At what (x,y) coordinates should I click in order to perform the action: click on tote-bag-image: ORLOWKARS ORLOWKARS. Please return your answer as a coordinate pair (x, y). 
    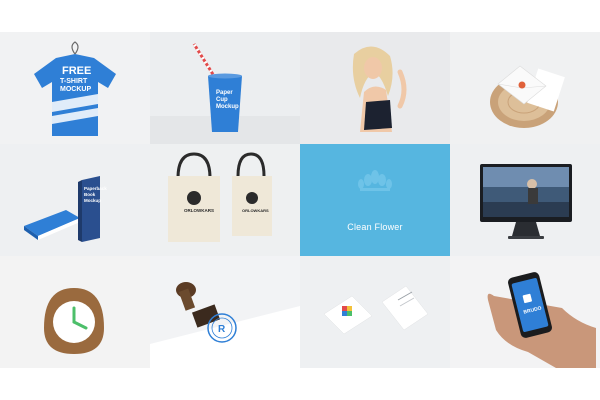
    Looking at the image, I should click on (225, 200).